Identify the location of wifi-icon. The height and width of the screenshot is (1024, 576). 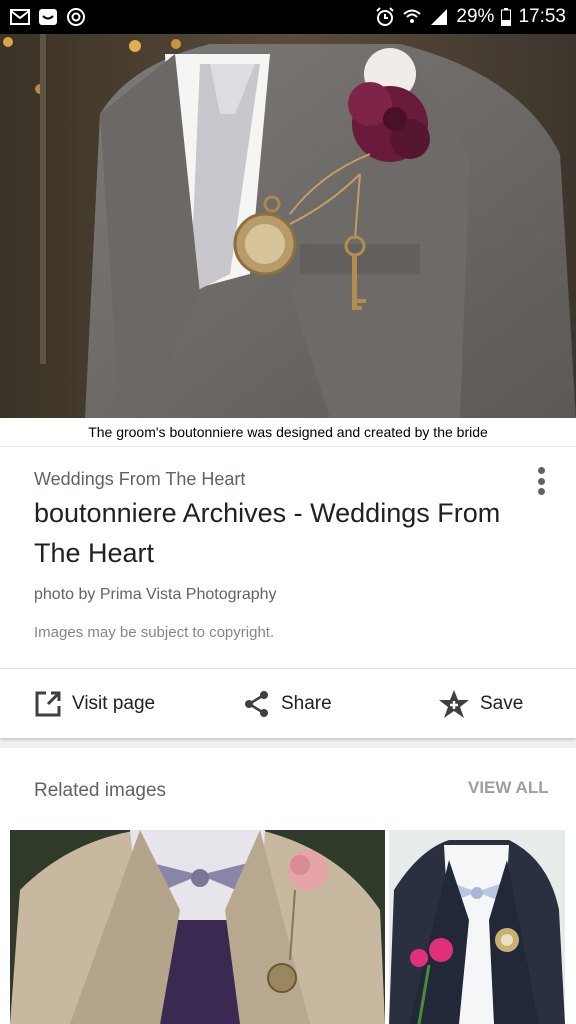
(412, 17).